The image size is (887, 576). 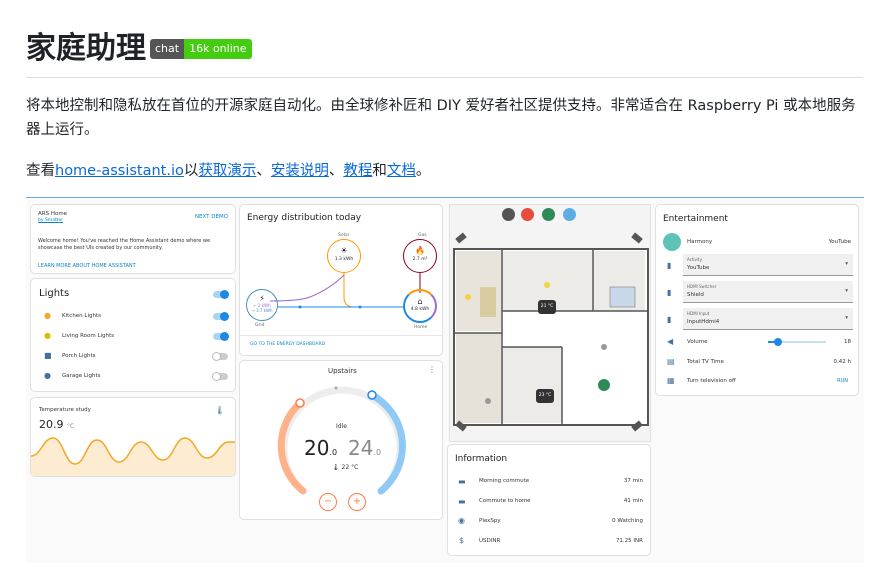 What do you see at coordinates (569, 214) in the screenshot?
I see `cloud-icon` at bounding box center [569, 214].